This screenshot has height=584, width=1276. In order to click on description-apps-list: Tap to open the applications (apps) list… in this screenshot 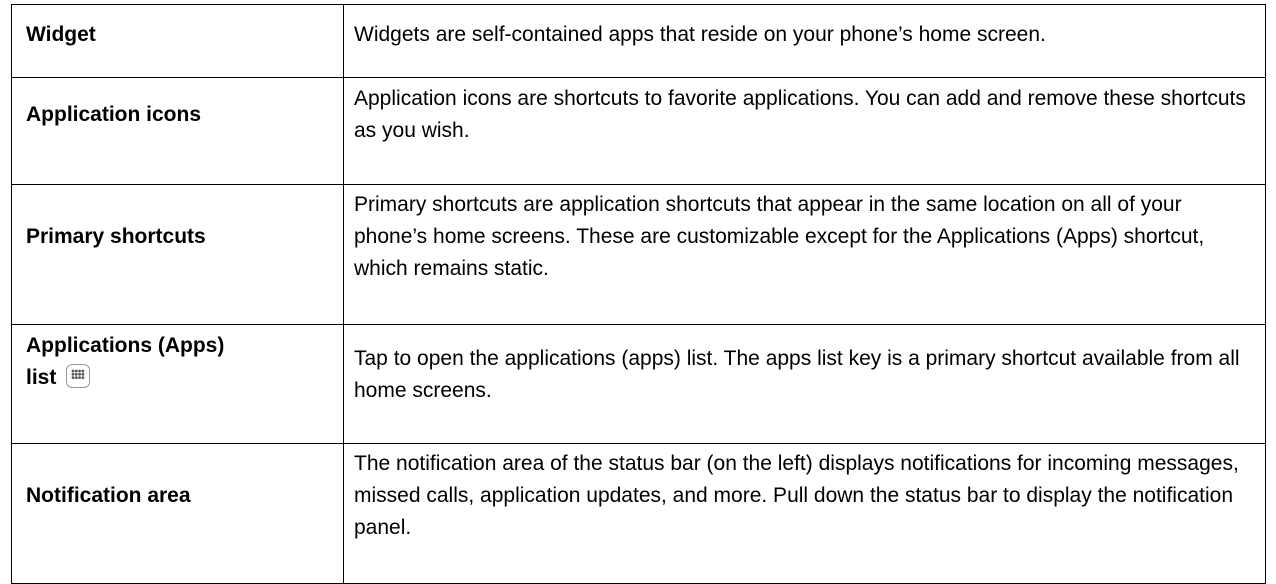, I will do `click(797, 374)`.